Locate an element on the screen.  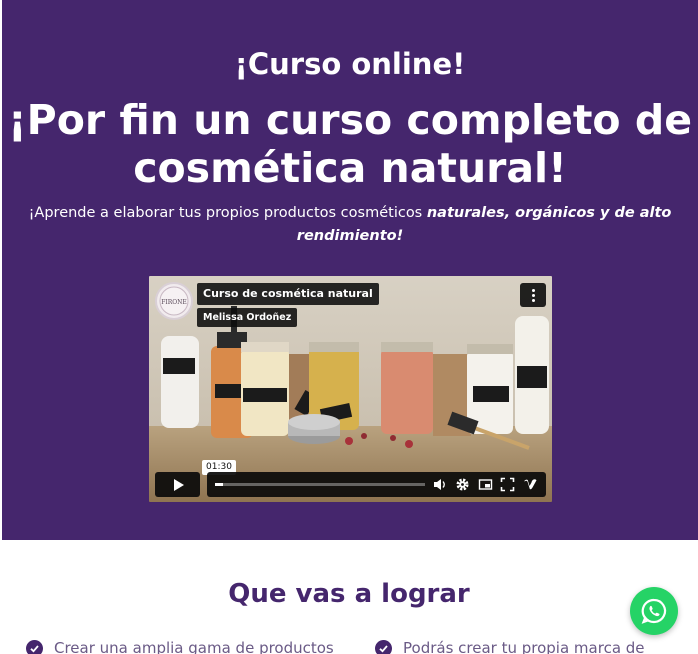
play-icon is located at coordinates (178, 484).